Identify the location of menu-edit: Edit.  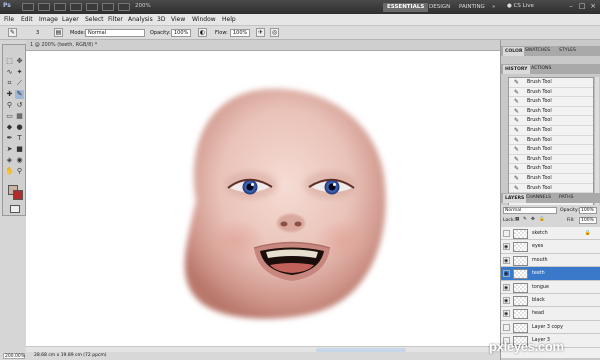
(27, 19).